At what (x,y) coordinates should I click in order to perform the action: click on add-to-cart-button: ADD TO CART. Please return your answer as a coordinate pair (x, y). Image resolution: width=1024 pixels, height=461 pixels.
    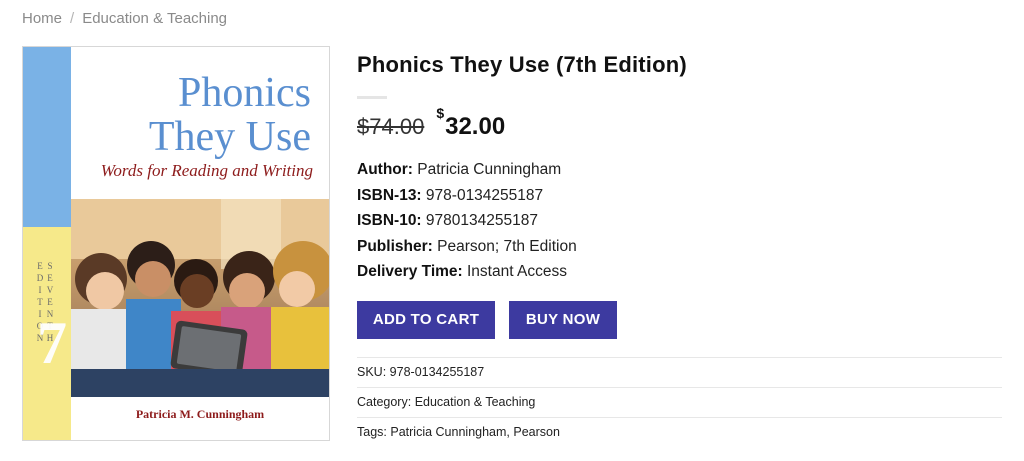
    Looking at the image, I should click on (426, 319).